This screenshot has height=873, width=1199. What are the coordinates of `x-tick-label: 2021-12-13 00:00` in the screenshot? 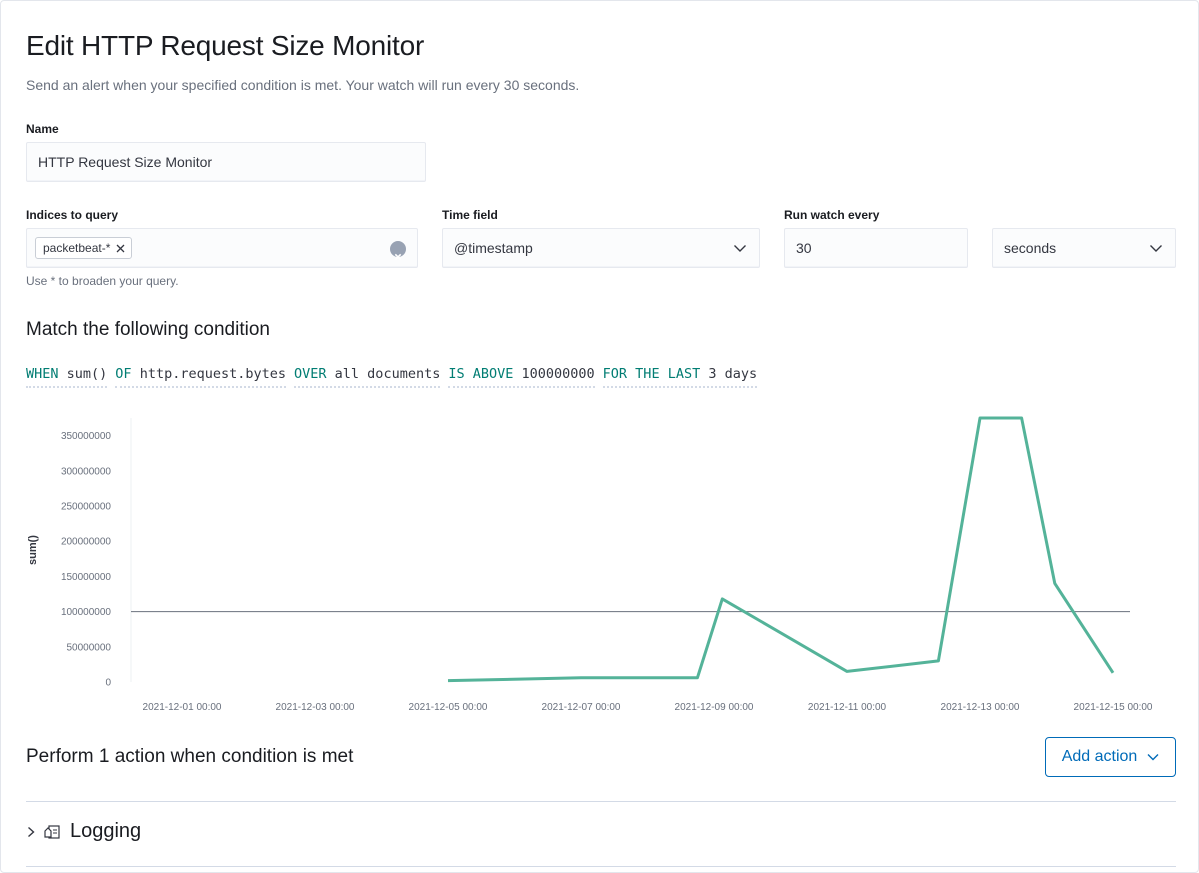 It's located at (980, 707).